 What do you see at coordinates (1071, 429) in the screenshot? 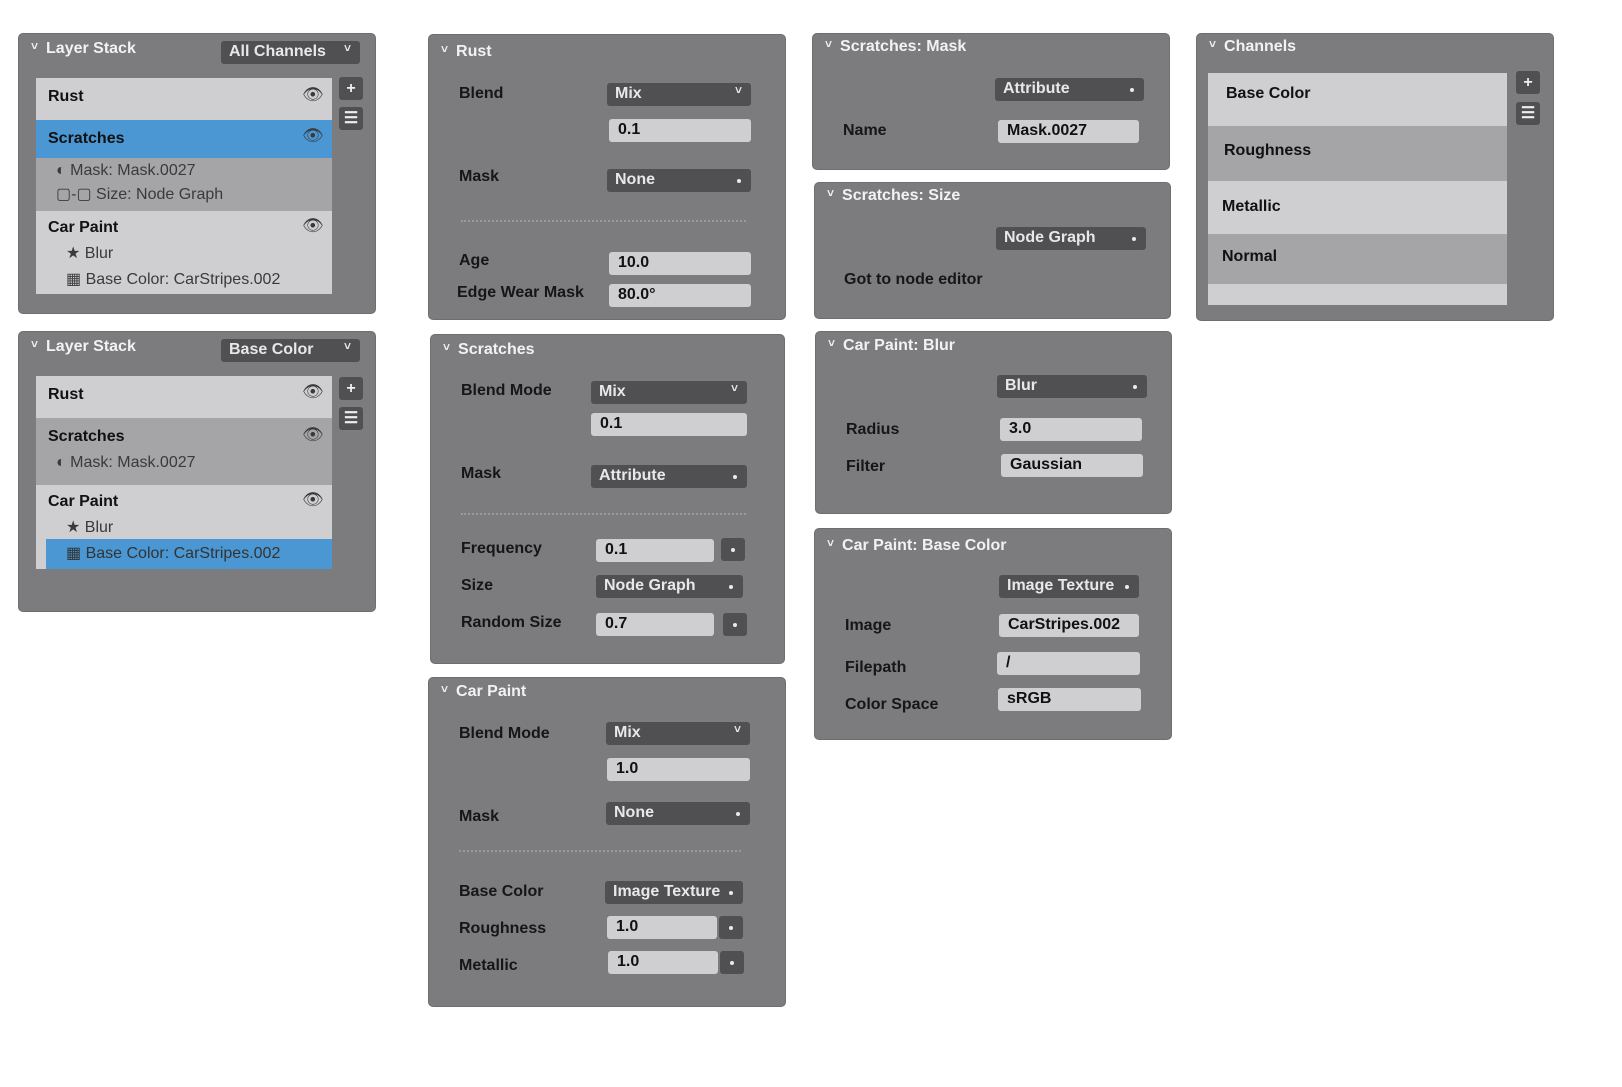
I see `radius-field: 3.0` at bounding box center [1071, 429].